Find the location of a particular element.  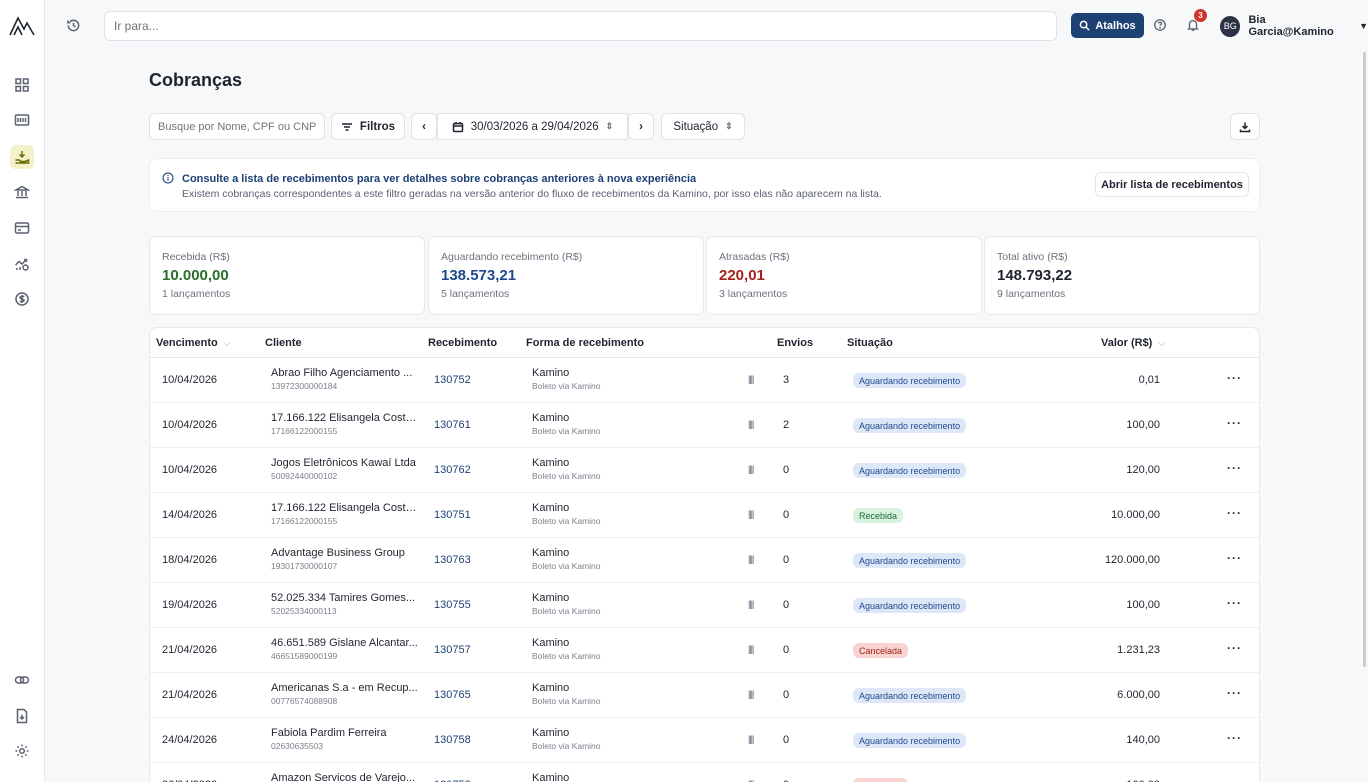

goto-input is located at coordinates (580, 26).